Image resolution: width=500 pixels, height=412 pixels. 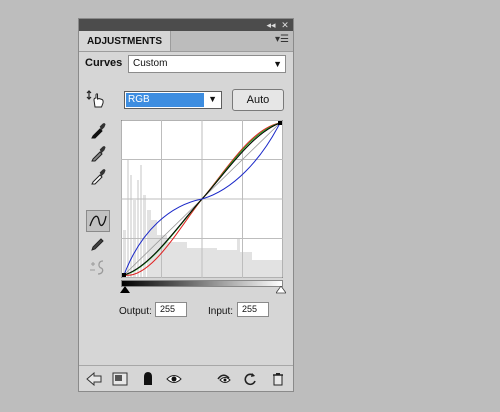 What do you see at coordinates (150, 63) in the screenshot?
I see `preset-value: Custom` at bounding box center [150, 63].